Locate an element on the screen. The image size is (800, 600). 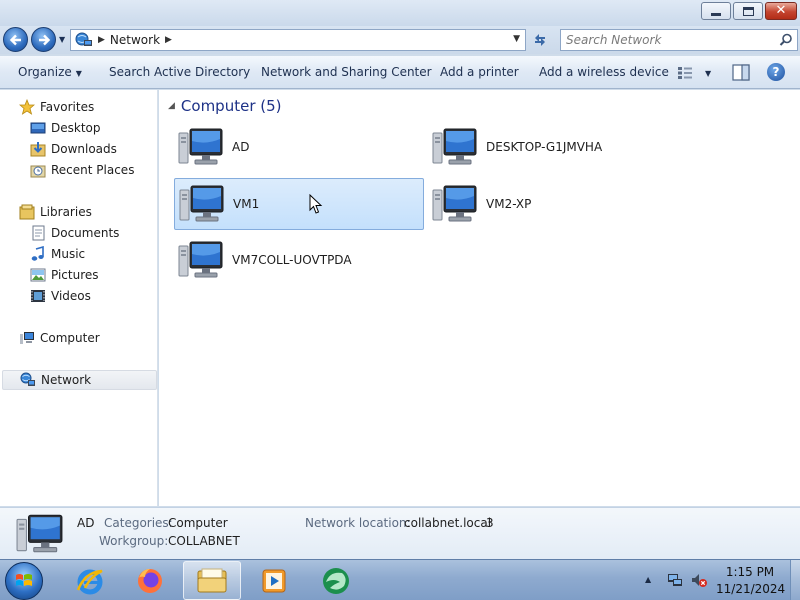
details-location-extra: 3 is located at coordinates (490, 523).